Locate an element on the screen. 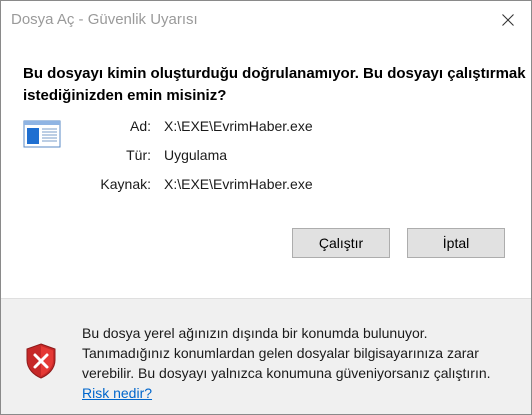 This screenshot has height=415, width=532. detail-label: Tür: is located at coordinates (138, 155).